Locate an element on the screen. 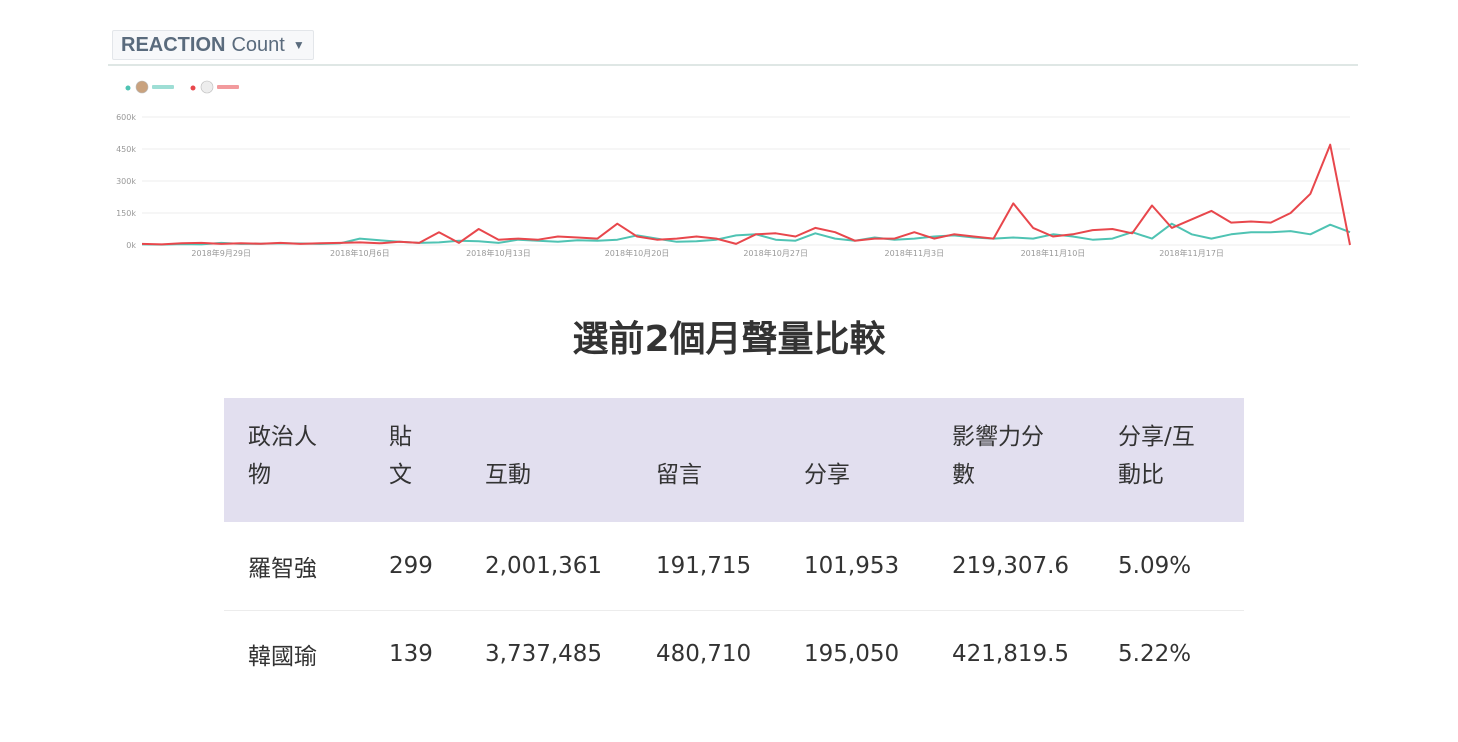 The width and height of the screenshot is (1458, 742). table-cell: 2,001,361 is located at coordinates (546, 566).